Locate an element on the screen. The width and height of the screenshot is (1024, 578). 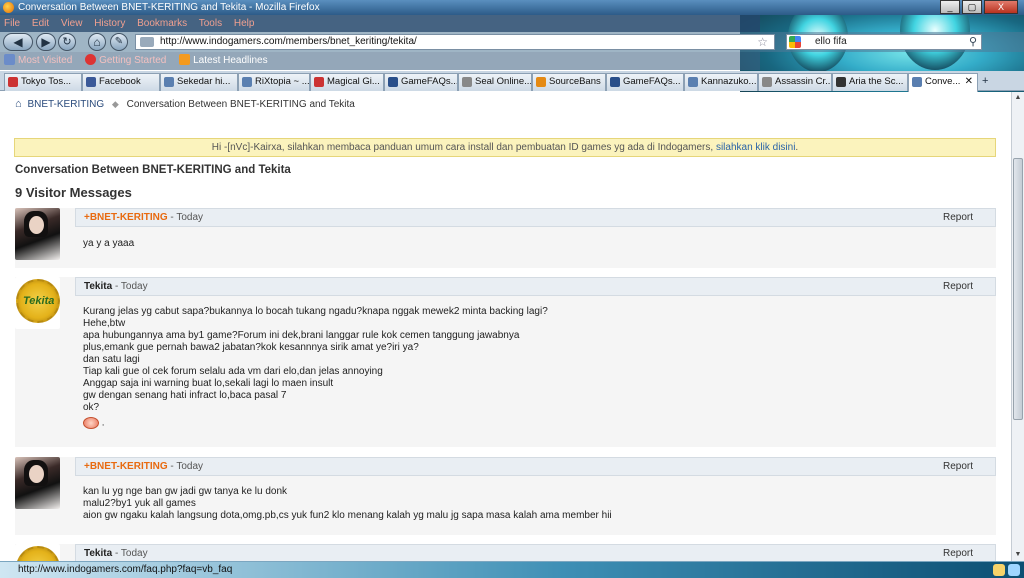
tab-7: SourceBans is located at coordinates (569, 82).